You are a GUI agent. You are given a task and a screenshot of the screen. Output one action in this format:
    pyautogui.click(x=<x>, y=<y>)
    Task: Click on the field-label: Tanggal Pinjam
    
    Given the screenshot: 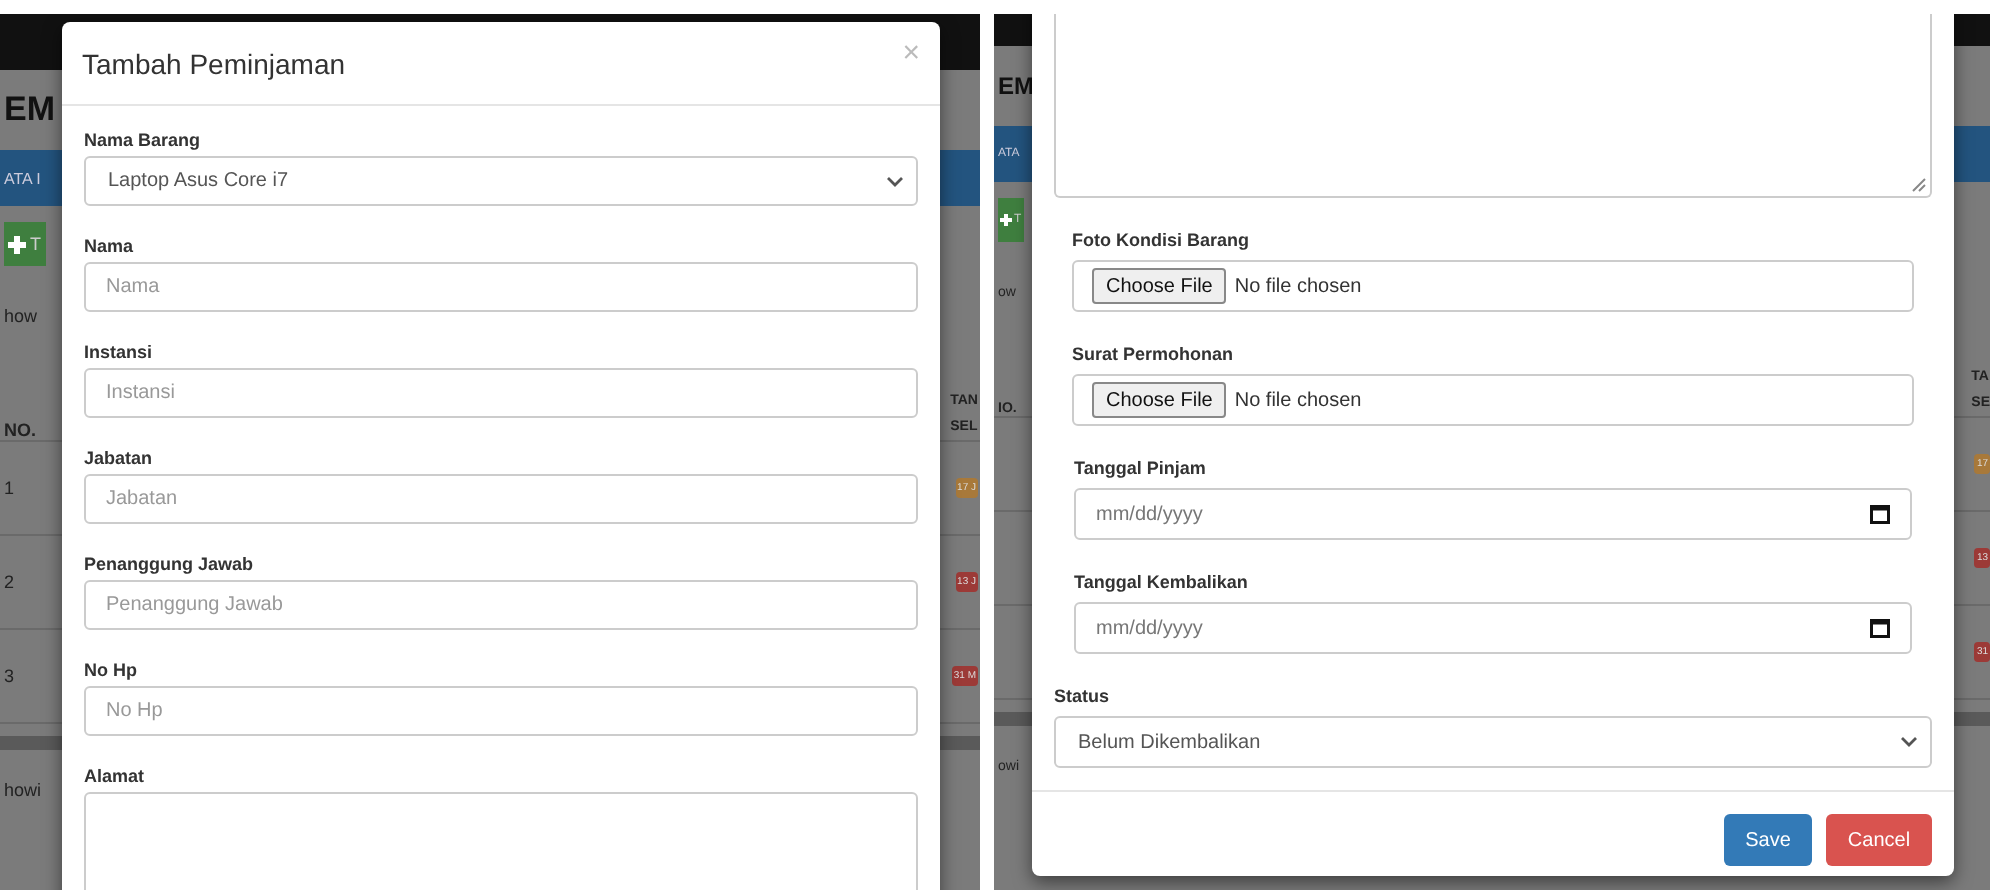 What is the action you would take?
    pyautogui.click(x=1141, y=469)
    